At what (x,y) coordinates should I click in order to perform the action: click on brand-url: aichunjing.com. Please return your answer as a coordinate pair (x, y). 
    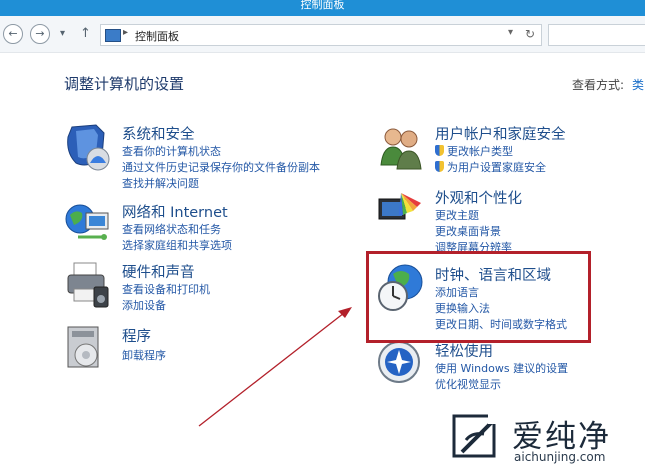
    Looking at the image, I should click on (560, 457).